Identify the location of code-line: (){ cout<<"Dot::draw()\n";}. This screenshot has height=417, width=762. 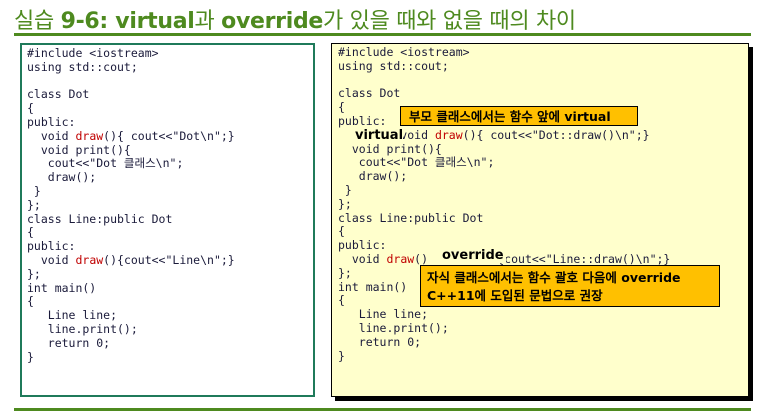
(556, 134).